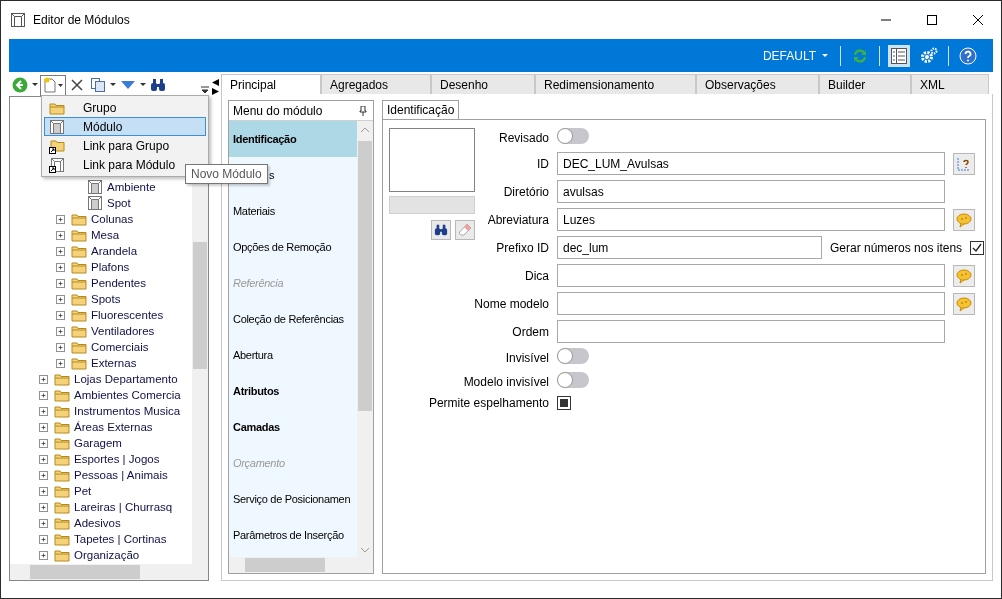 This screenshot has height=599, width=1002. What do you see at coordinates (525, 191) in the screenshot?
I see `field-label: Diretório` at bounding box center [525, 191].